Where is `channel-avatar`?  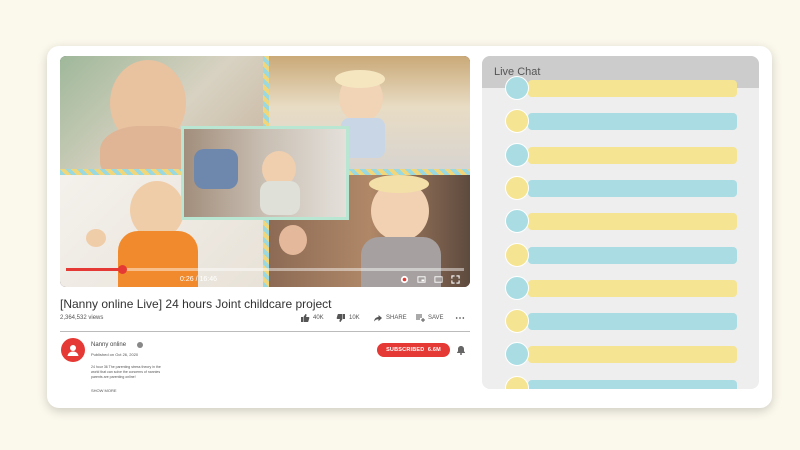
channel-avatar is located at coordinates (73, 350).